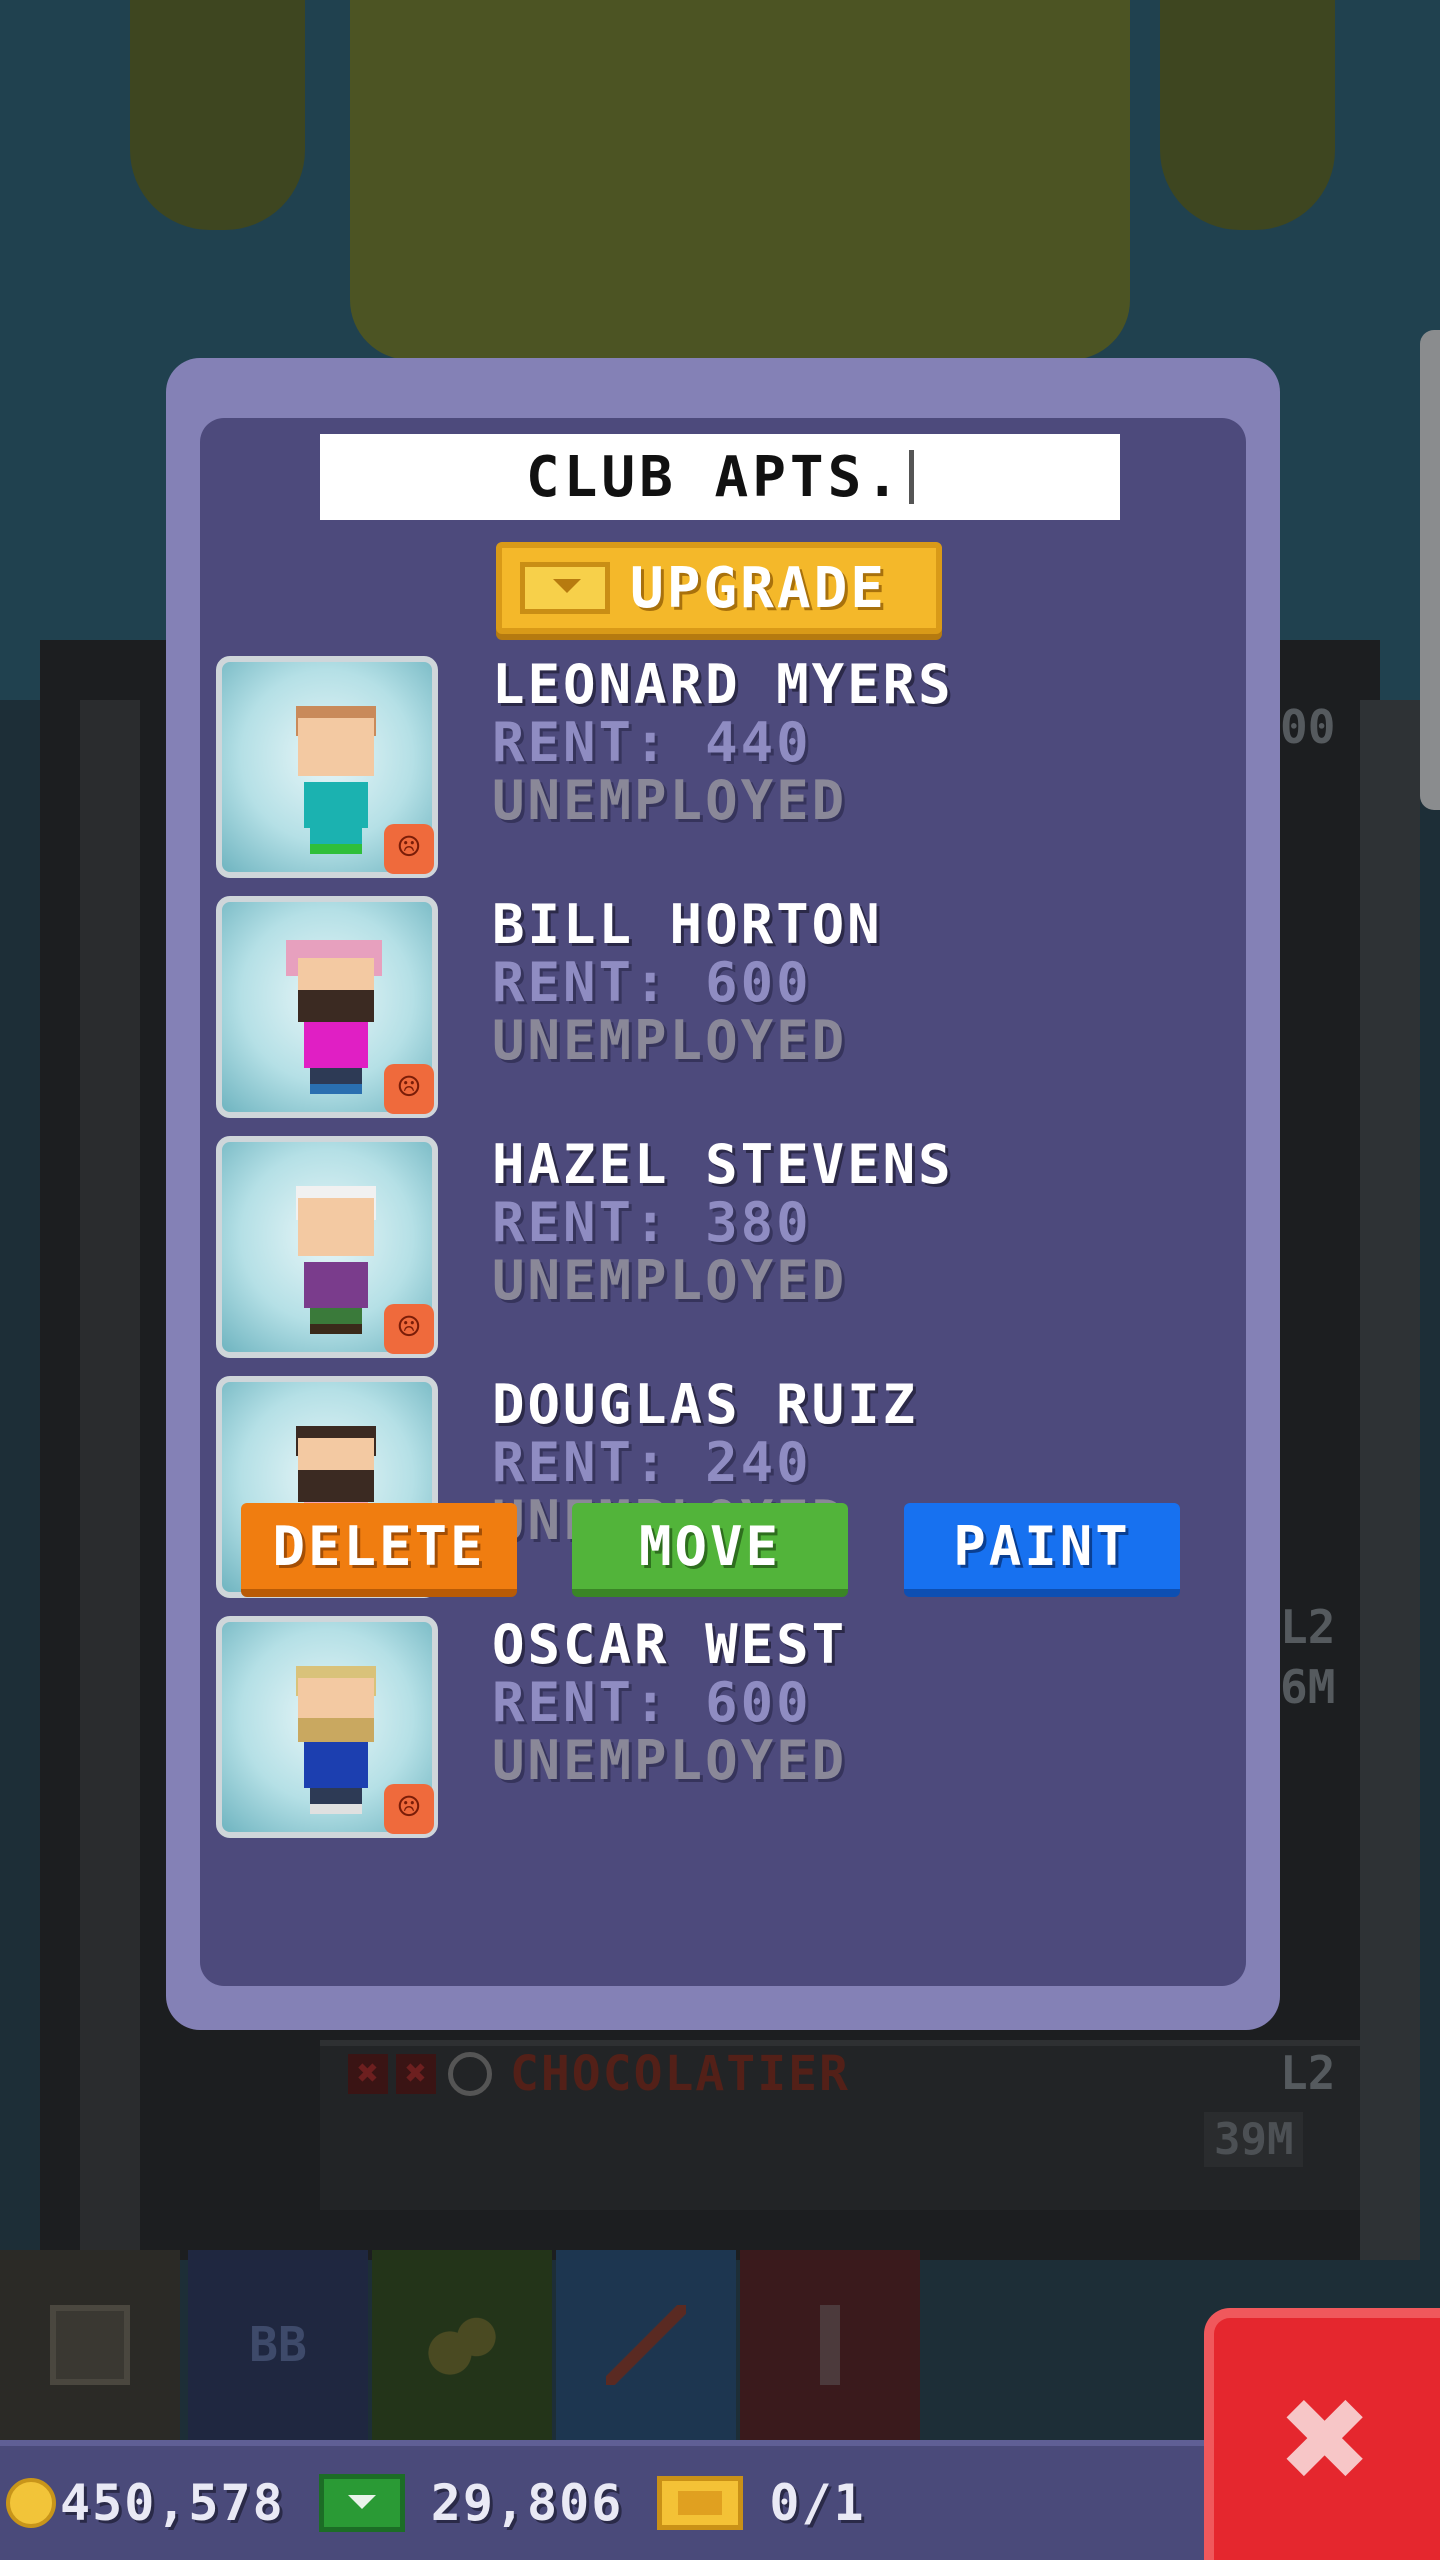 This screenshot has width=1440, height=2560. I want to click on cash-icon, so click(361, 2503).